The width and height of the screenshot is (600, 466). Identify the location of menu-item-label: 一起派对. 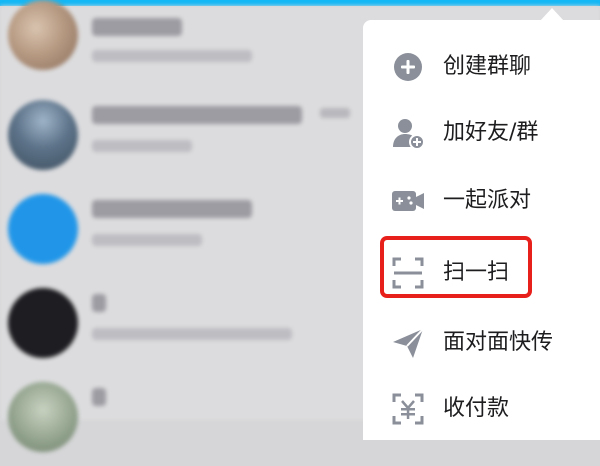
(487, 200).